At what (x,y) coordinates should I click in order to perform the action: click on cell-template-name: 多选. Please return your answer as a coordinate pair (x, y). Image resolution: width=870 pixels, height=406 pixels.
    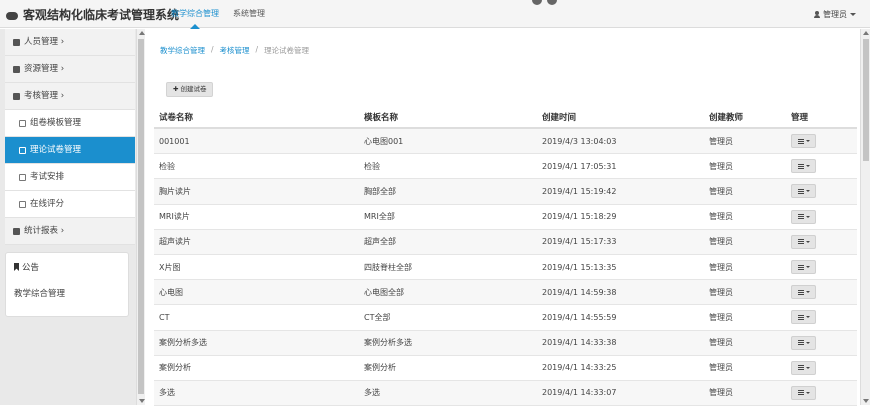
    Looking at the image, I should click on (372, 393).